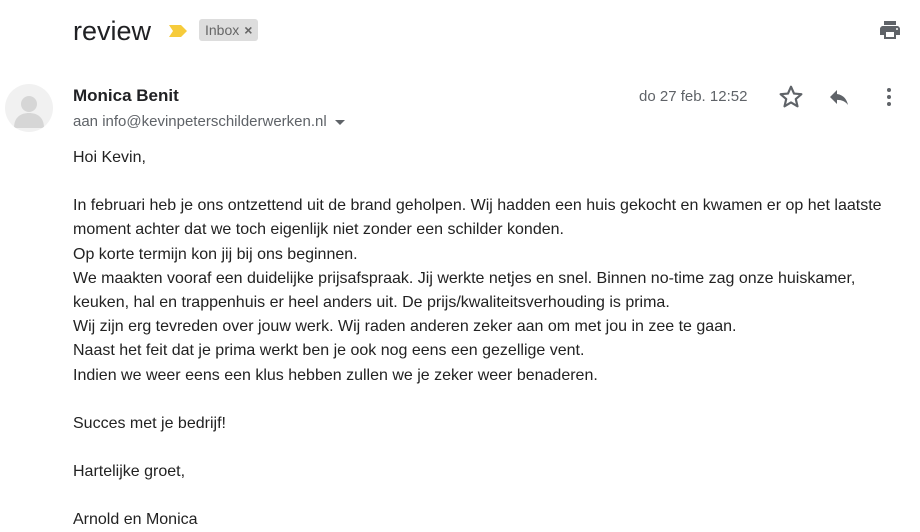  What do you see at coordinates (222, 30) in the screenshot?
I see `inbox-label-text: Inbox` at bounding box center [222, 30].